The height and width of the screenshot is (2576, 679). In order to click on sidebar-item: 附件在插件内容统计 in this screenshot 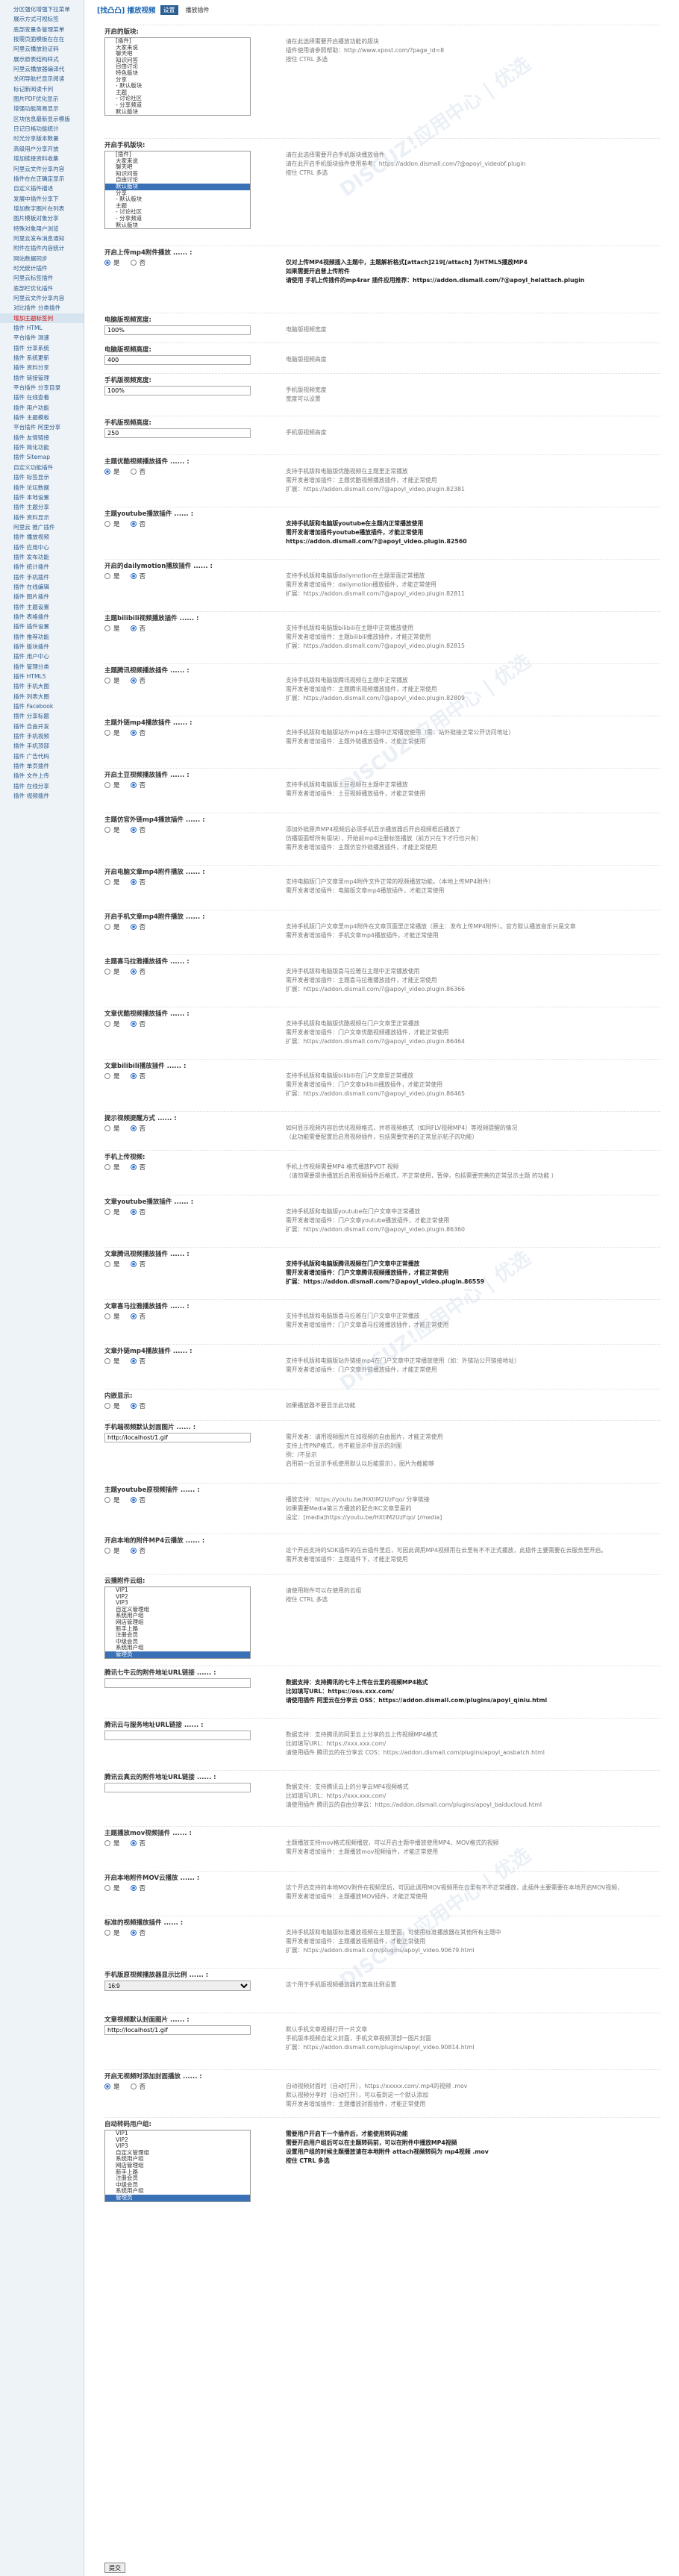, I will do `click(42, 248)`.